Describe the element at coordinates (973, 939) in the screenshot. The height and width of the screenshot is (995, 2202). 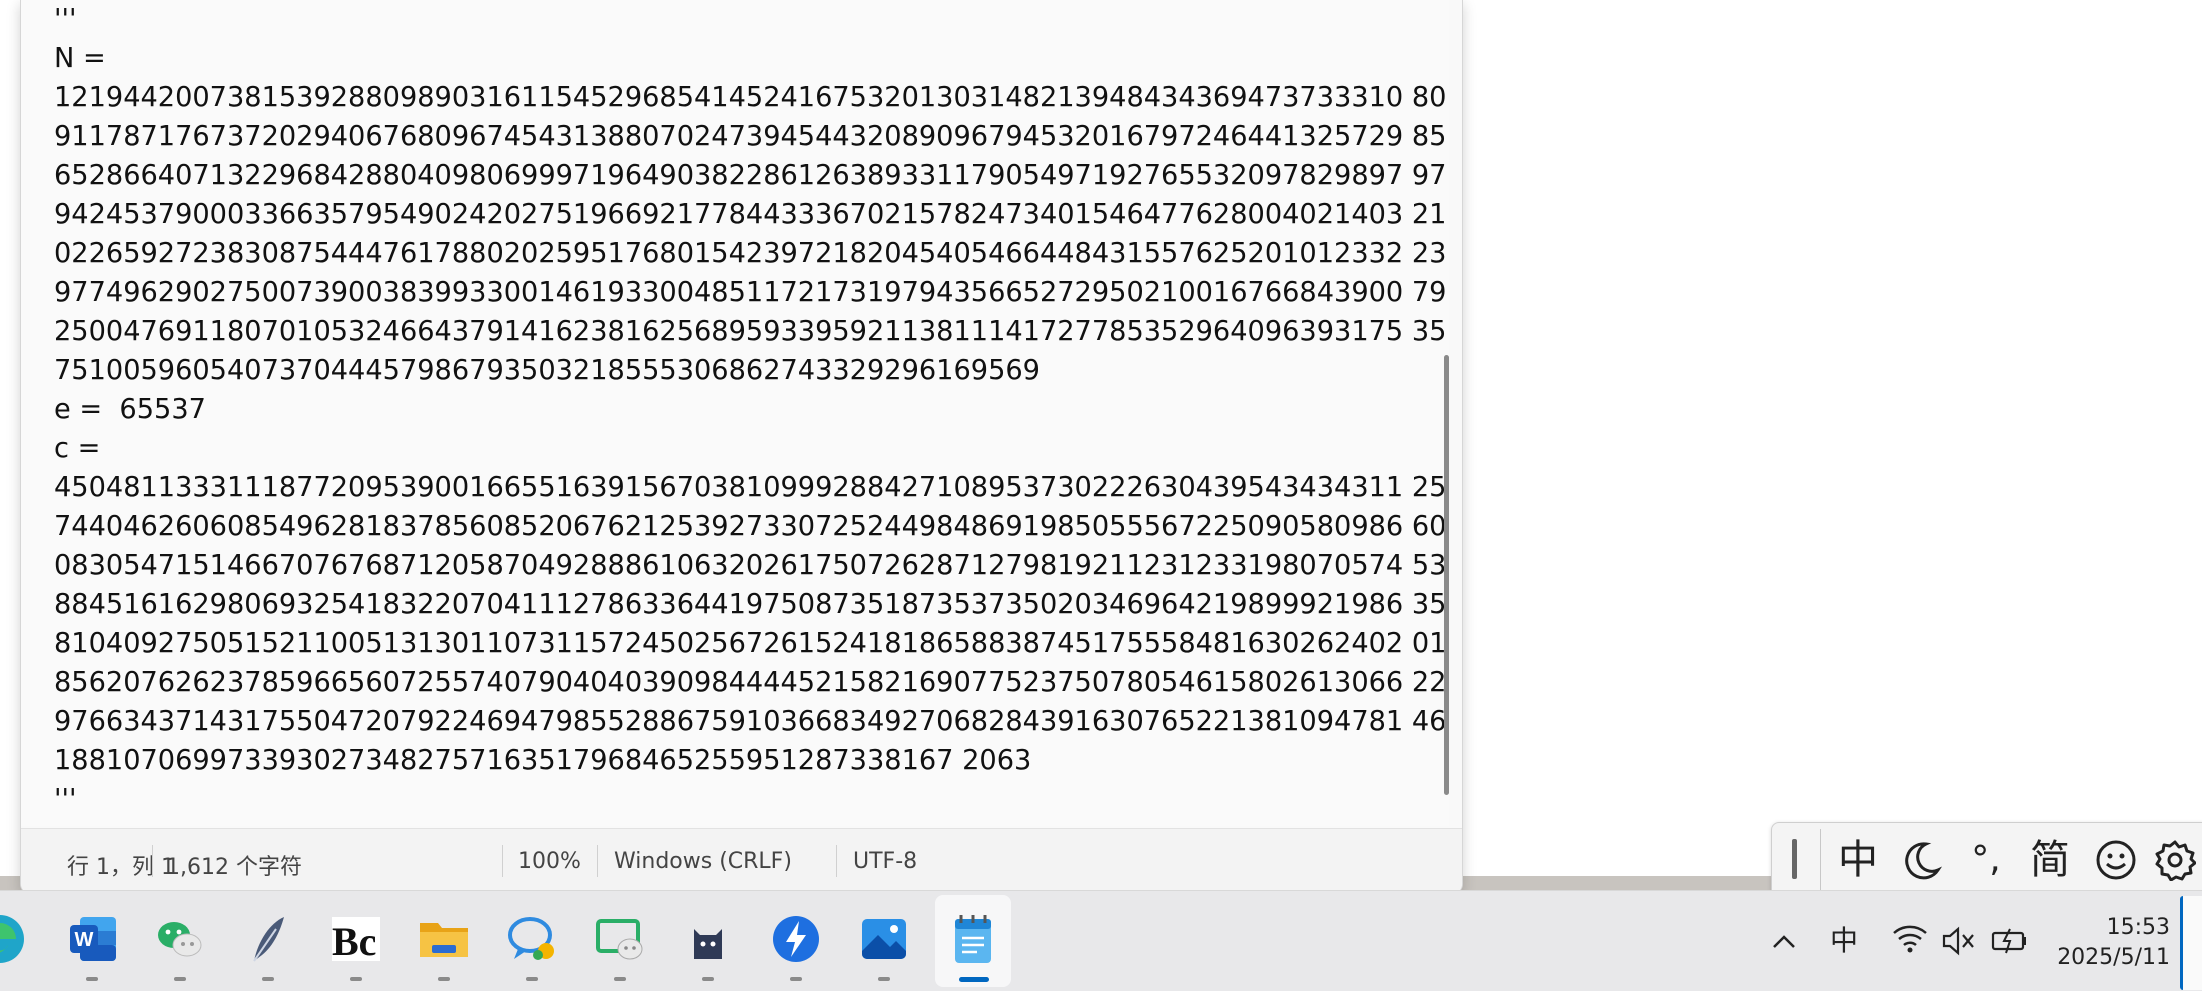
I see `notepad-icon` at that location.